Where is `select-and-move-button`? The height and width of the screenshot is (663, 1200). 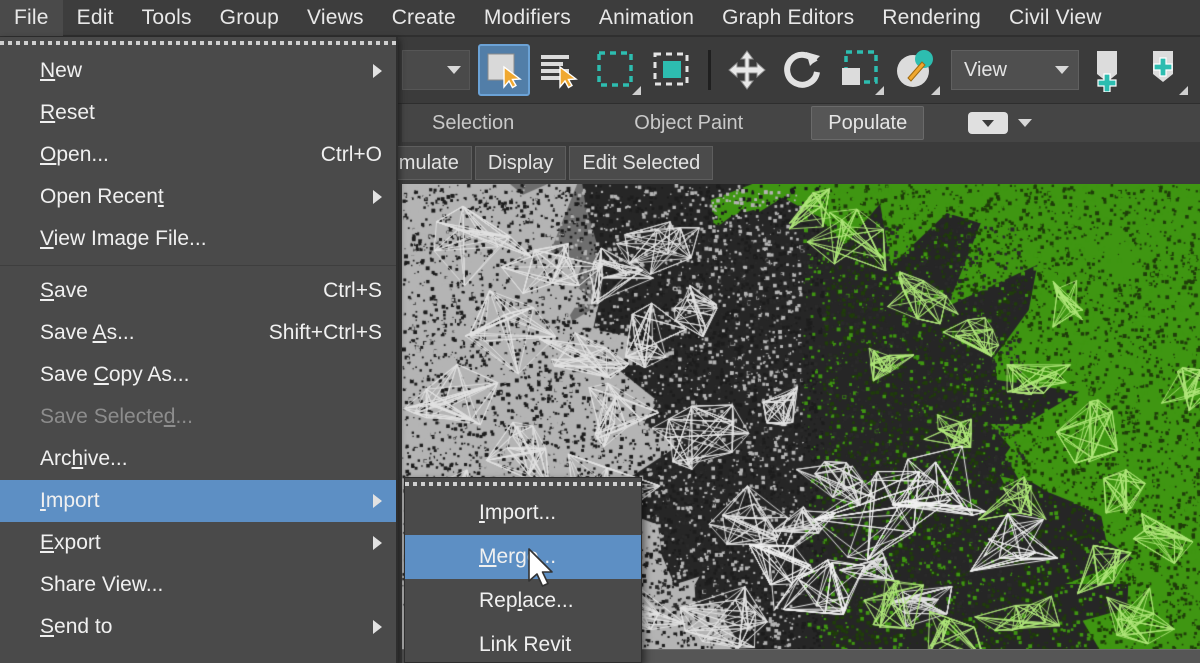
select-and-move-button is located at coordinates (747, 70).